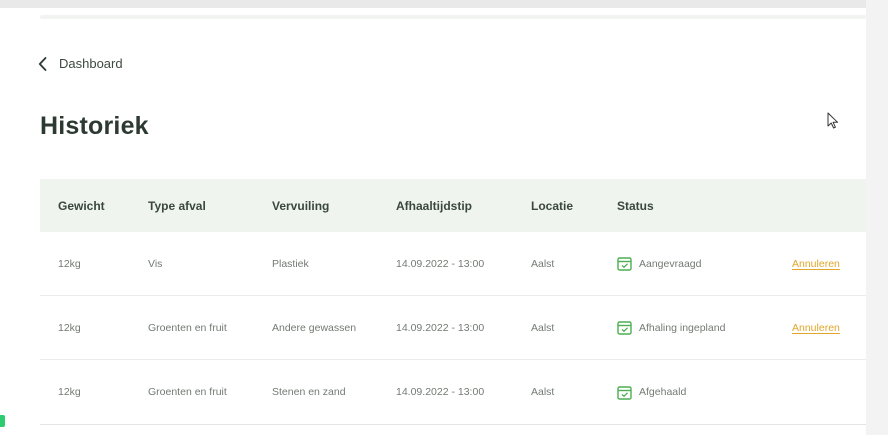  What do you see at coordinates (704, 392) in the screenshot?
I see `cell-status: Afgehaald` at bounding box center [704, 392].